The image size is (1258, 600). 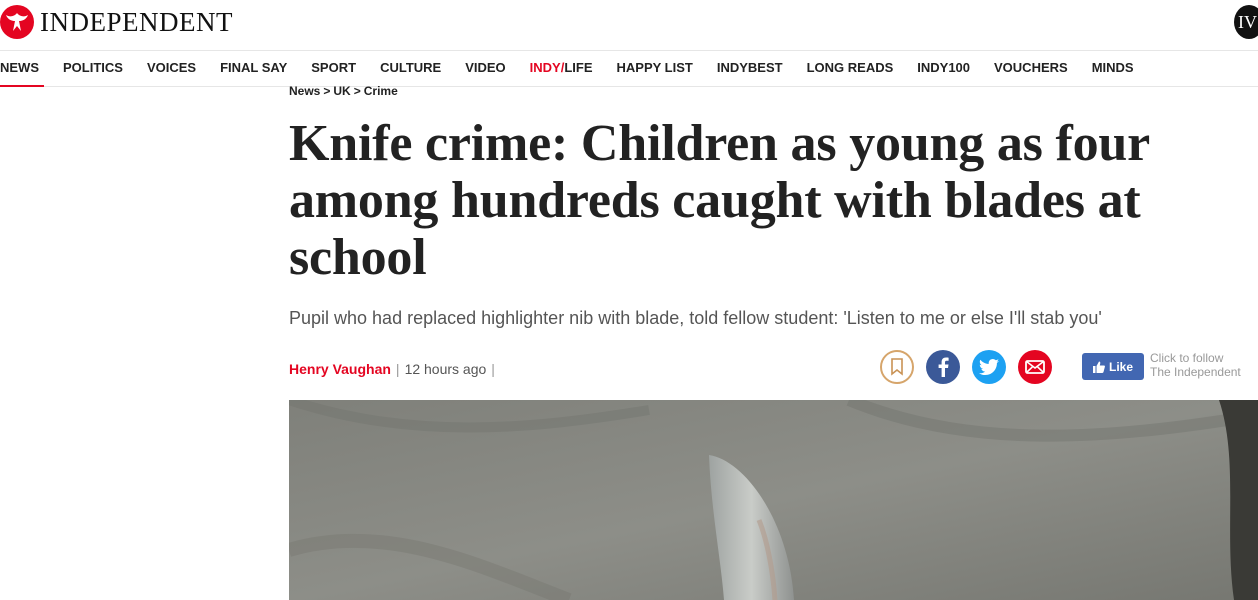 What do you see at coordinates (17, 22) in the screenshot?
I see `eagle-logo-icon` at bounding box center [17, 22].